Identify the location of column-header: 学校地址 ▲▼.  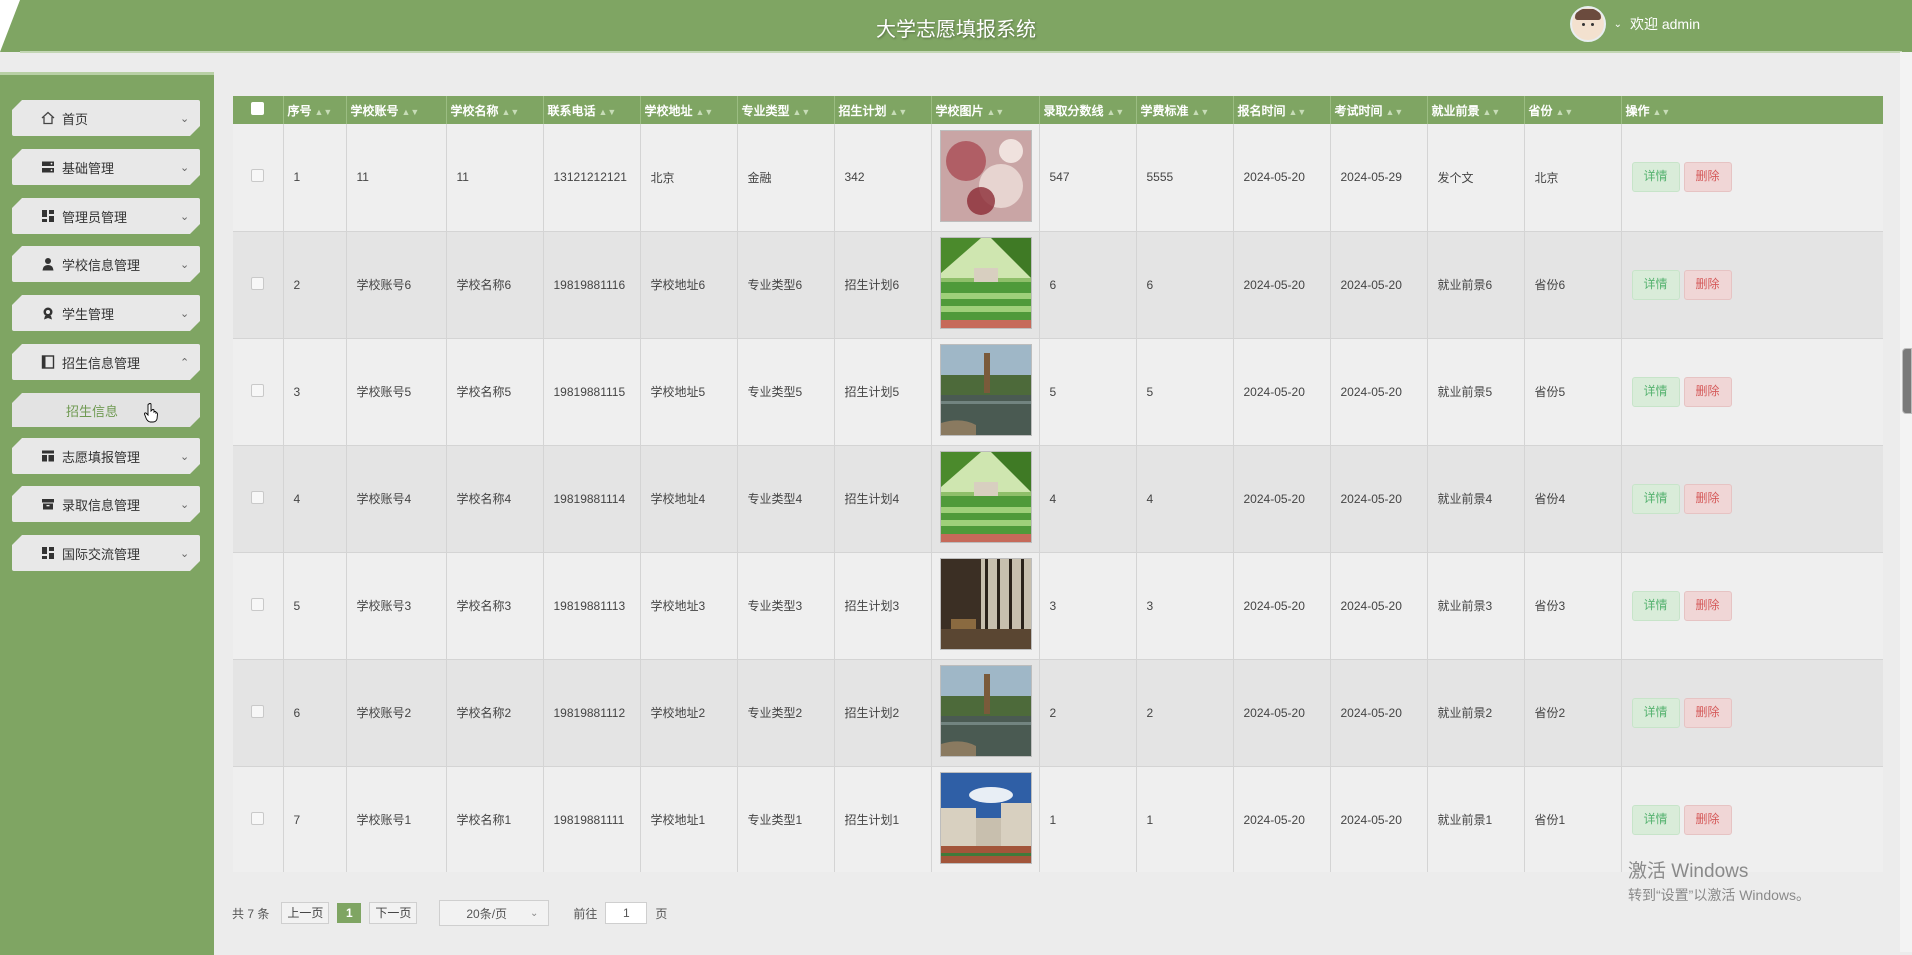
(689, 110).